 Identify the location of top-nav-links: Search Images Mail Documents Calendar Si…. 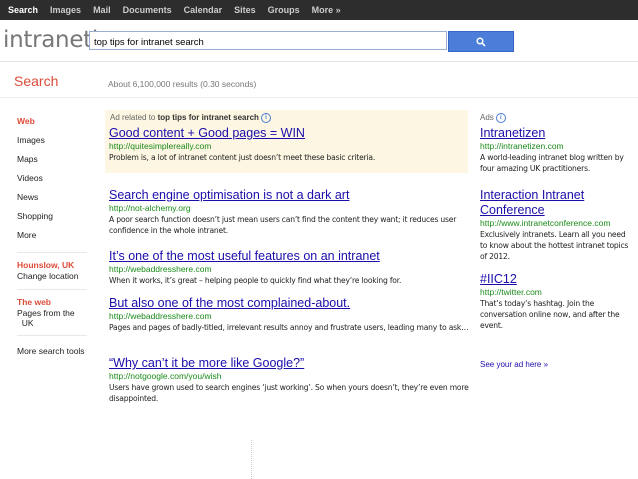
(174, 10).